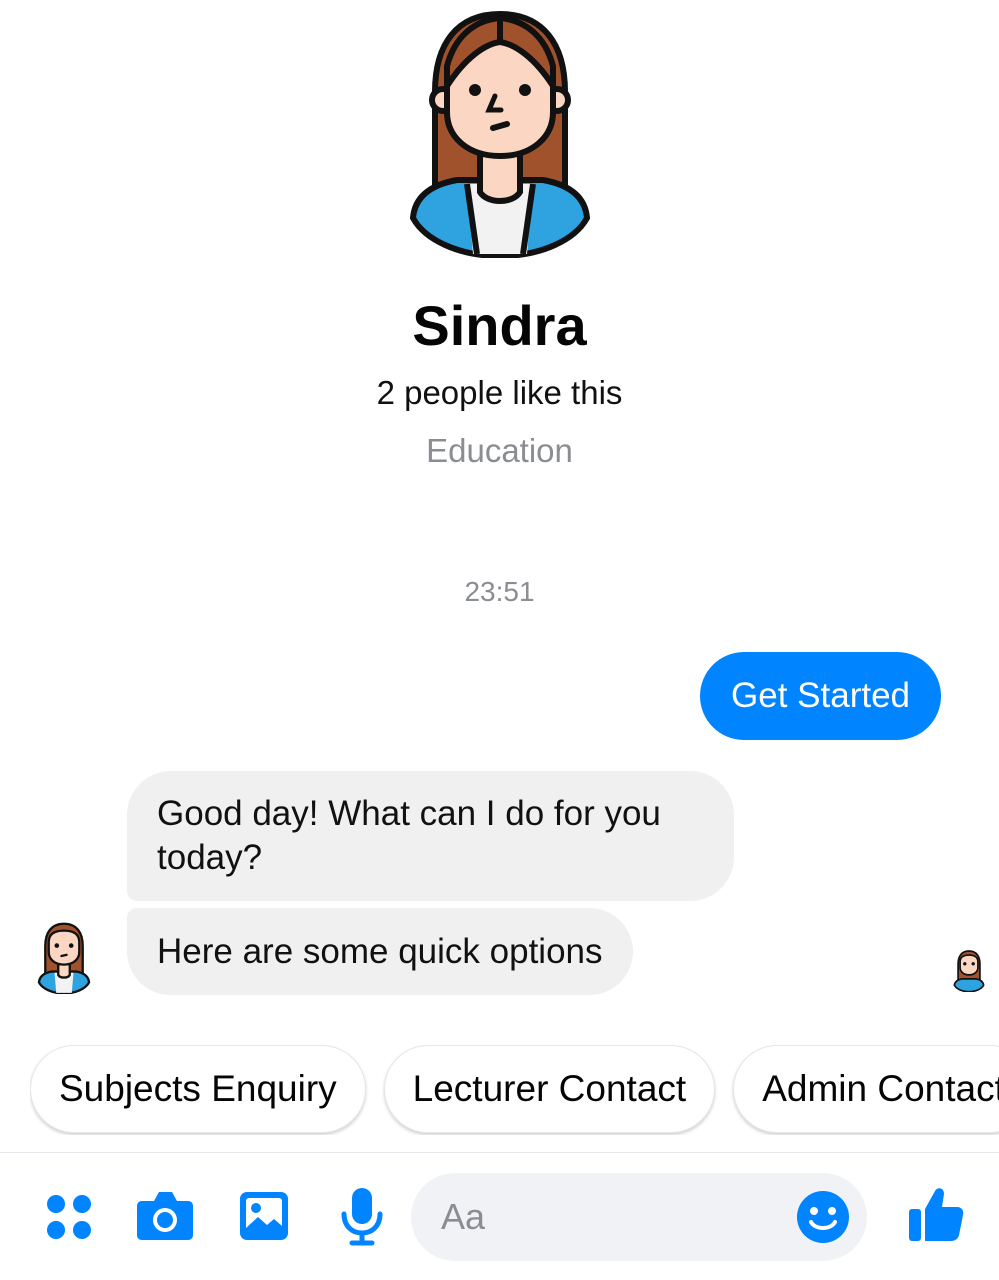  Describe the element at coordinates (430, 836) in the screenshot. I see `incoming-message: Good day! What can I do for you today?` at that location.